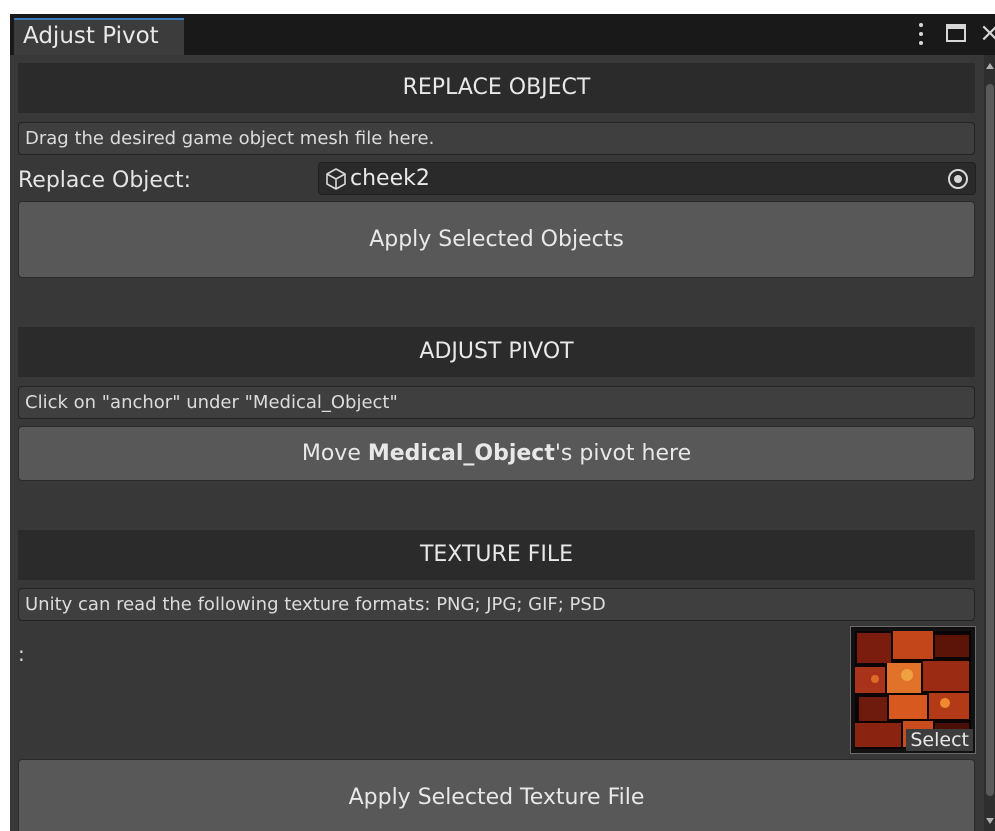  I want to click on texture-slot: Select, so click(913, 690).